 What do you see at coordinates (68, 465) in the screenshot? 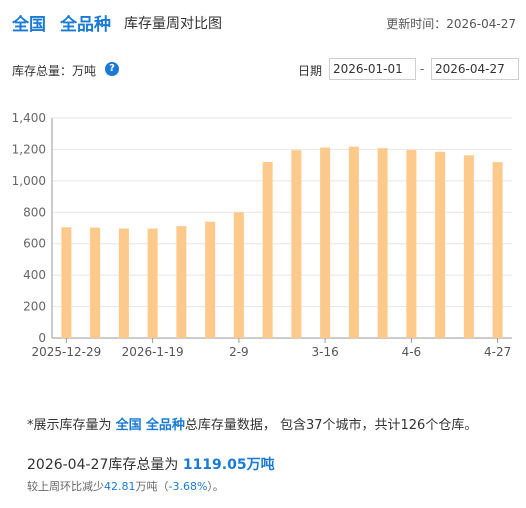
I see `total-date: 2026-04-27` at bounding box center [68, 465].